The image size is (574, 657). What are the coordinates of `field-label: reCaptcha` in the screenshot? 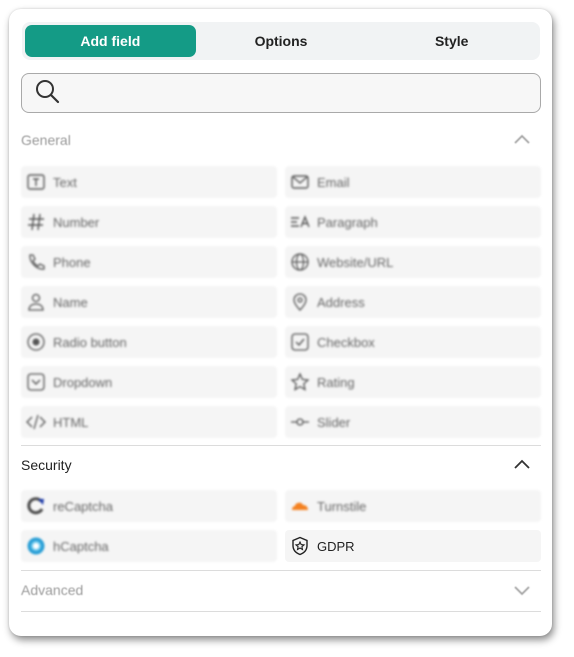 It's located at (83, 506).